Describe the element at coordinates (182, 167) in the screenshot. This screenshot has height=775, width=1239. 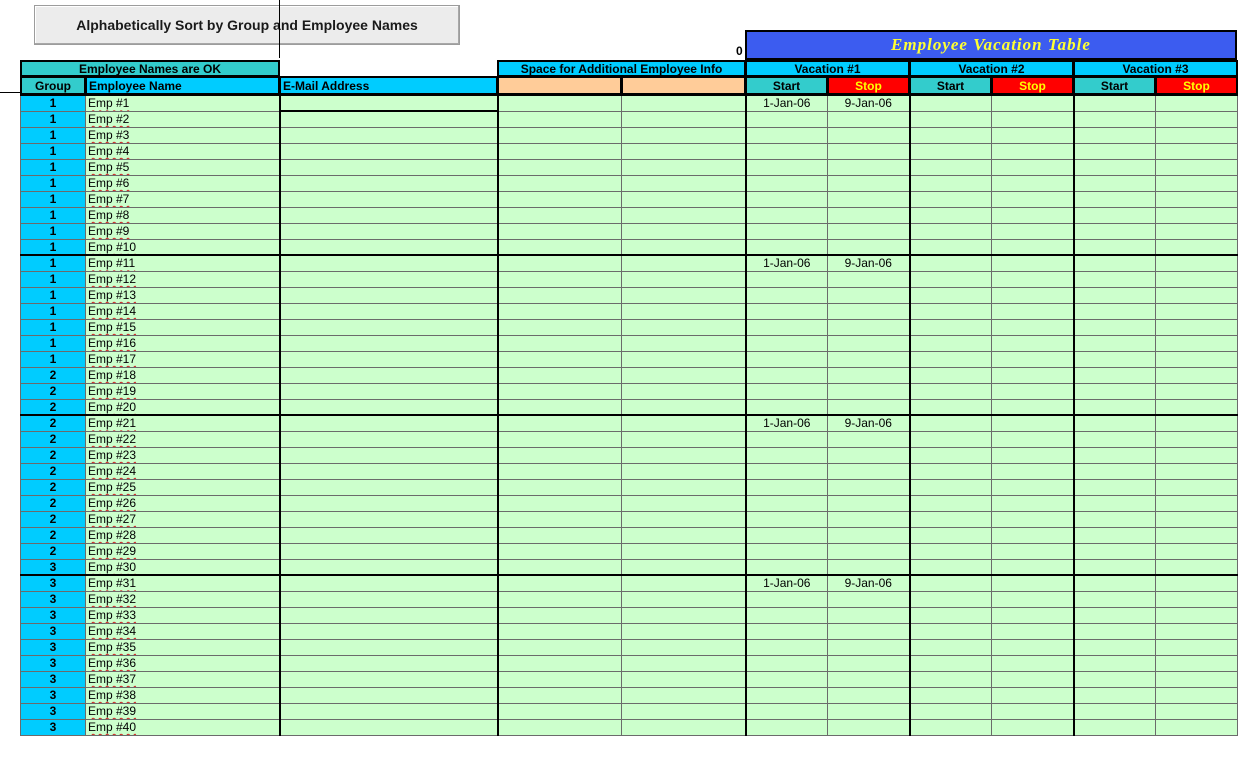
I see `employee-name-cell: Emp #5` at that location.